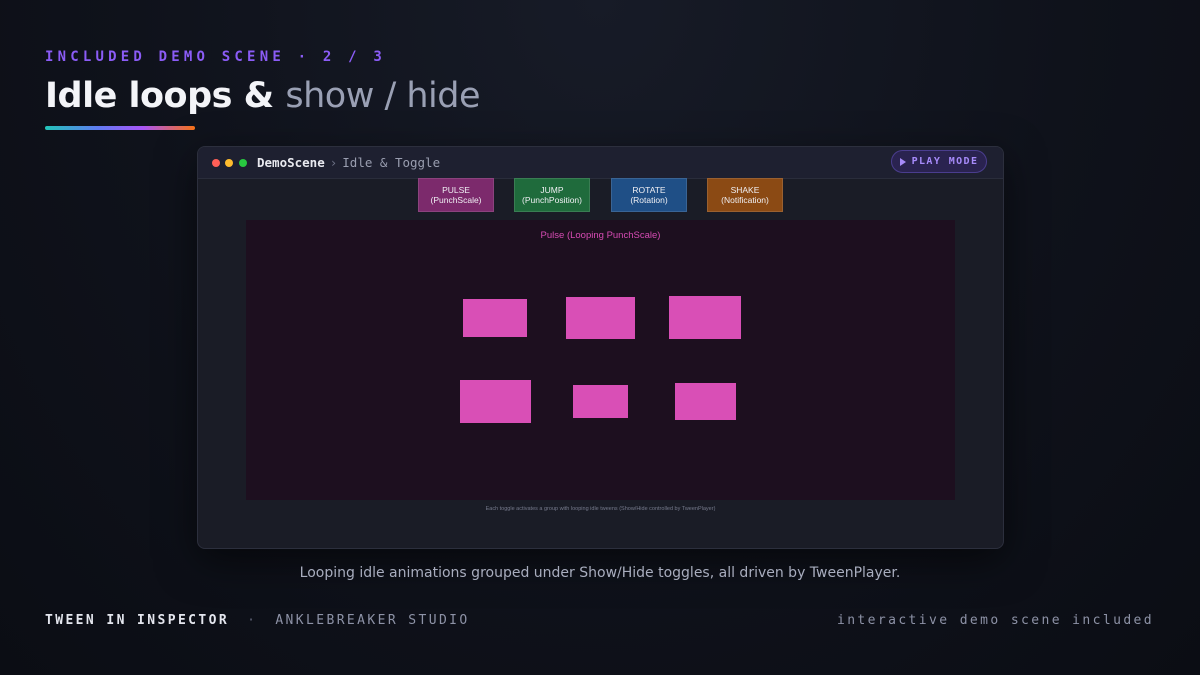 Image resolution: width=1200 pixels, height=675 pixels. I want to click on toggle-rotate-title: ROTATE, so click(649, 190).